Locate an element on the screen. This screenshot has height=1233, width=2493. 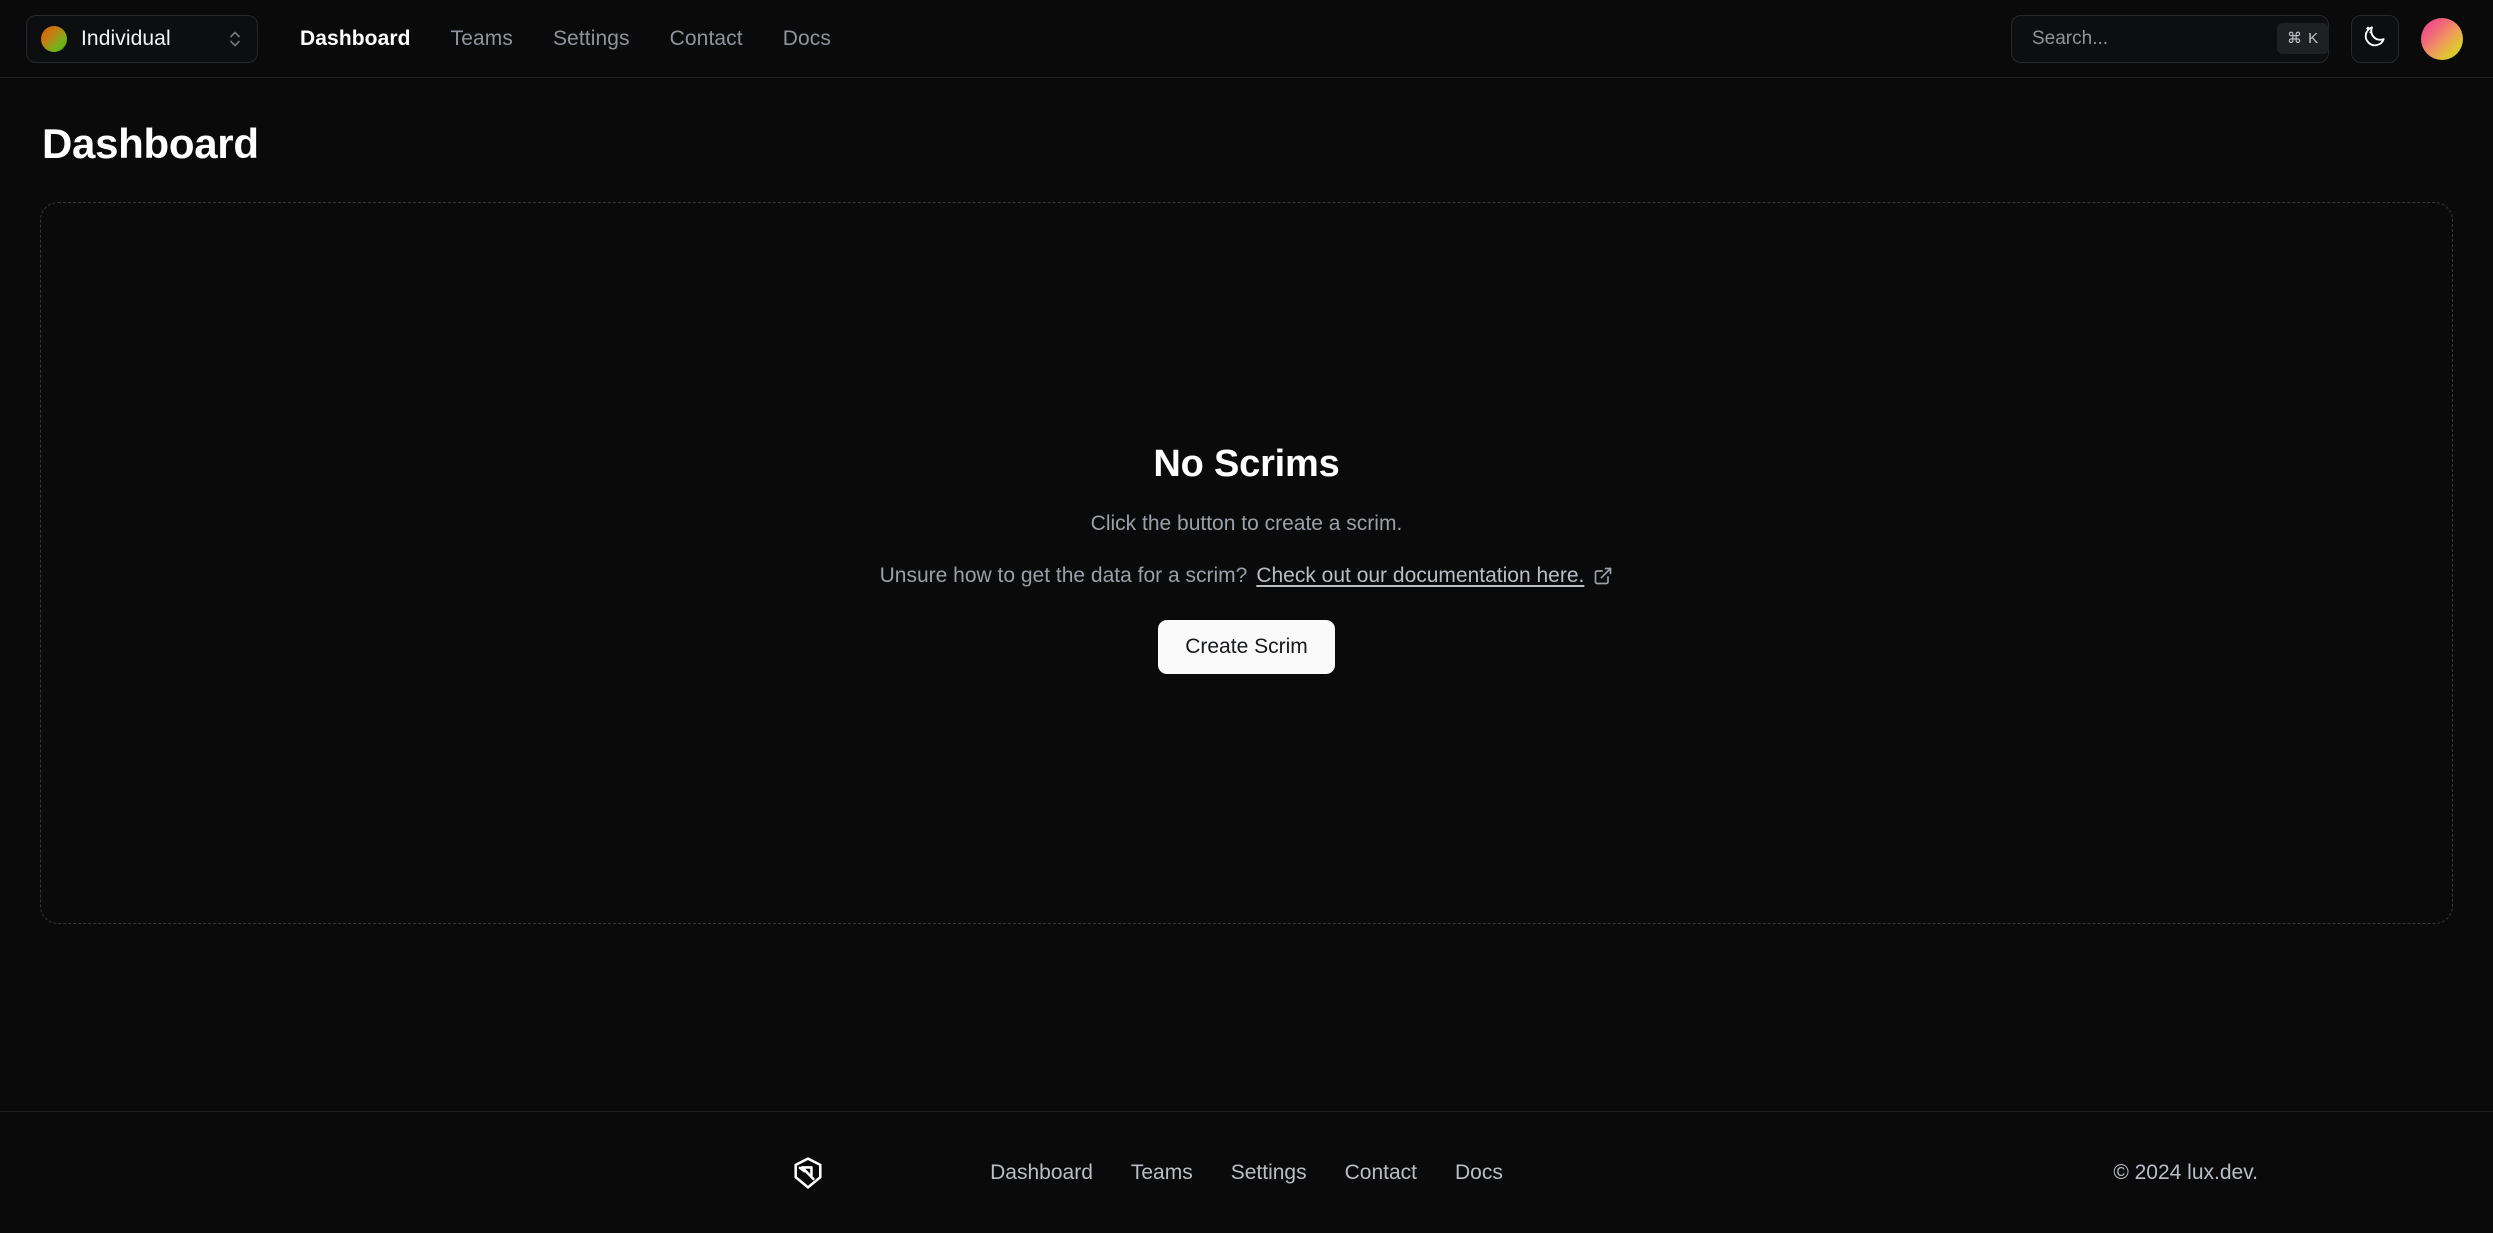
search-box: ⌘ K is located at coordinates (2170, 38).